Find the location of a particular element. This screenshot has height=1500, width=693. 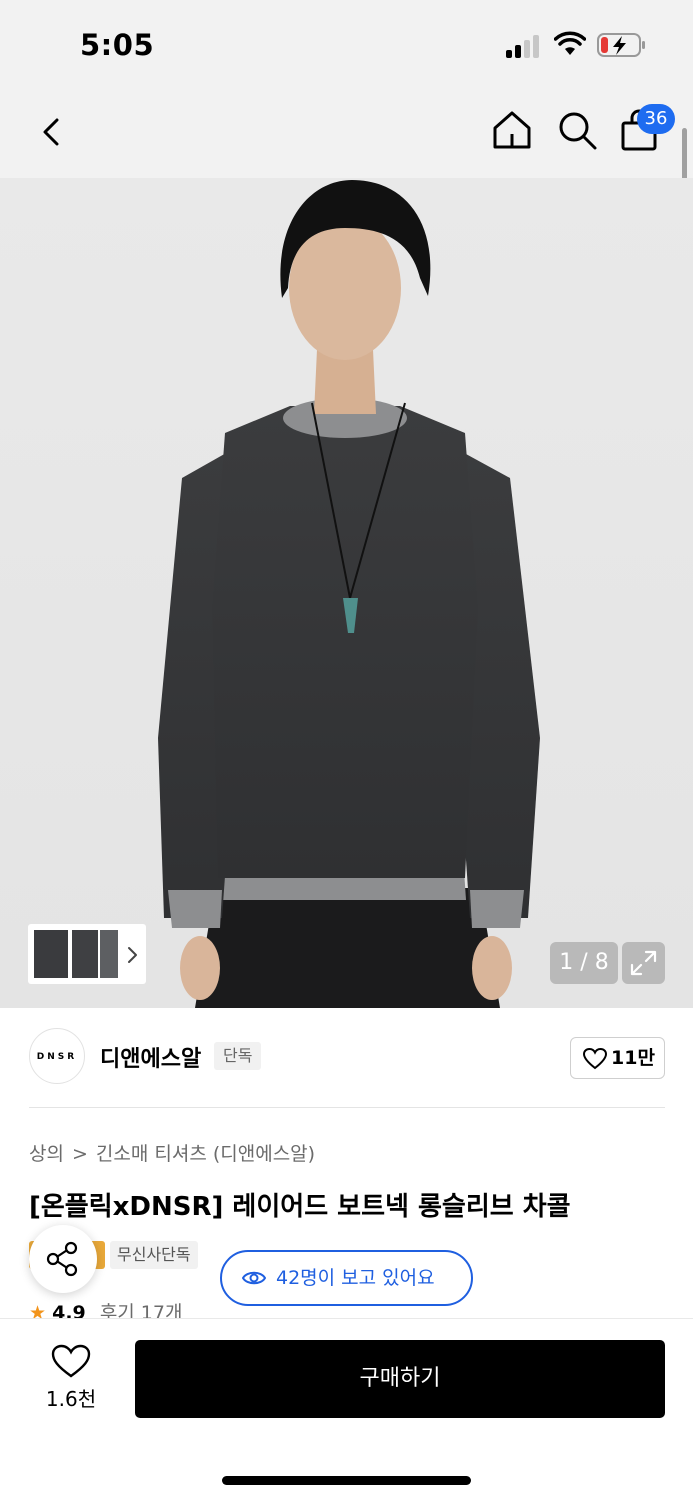

brand-like-count: 11만 is located at coordinates (633, 1058).